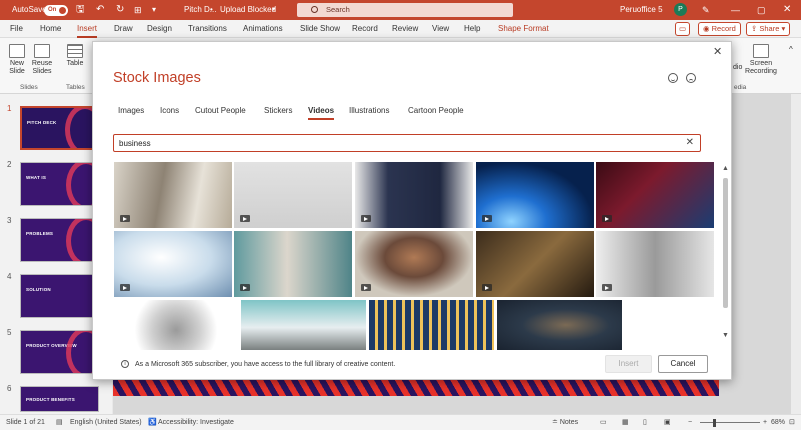 Image resolution: width=801 pixels, height=430 pixels. I want to click on undo-icon: ↶, so click(100, 10).